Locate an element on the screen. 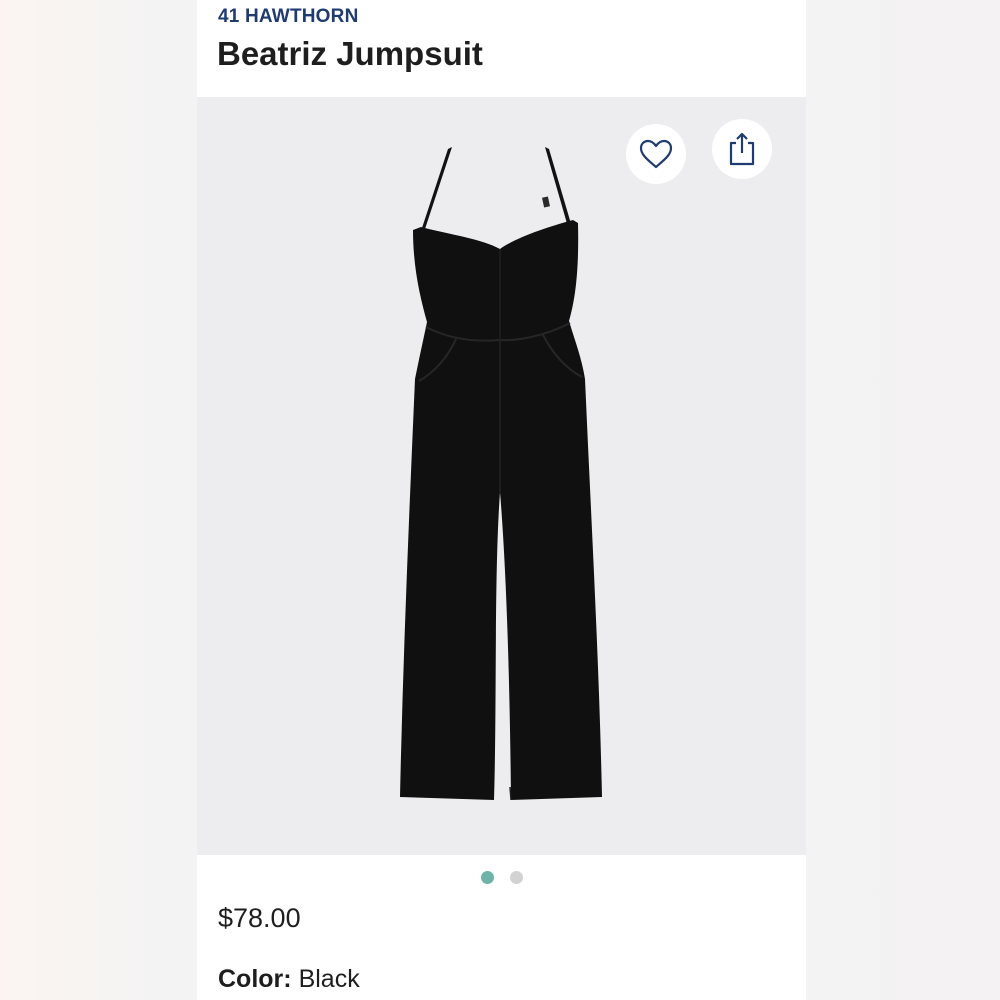  favorite-button is located at coordinates (656, 154).